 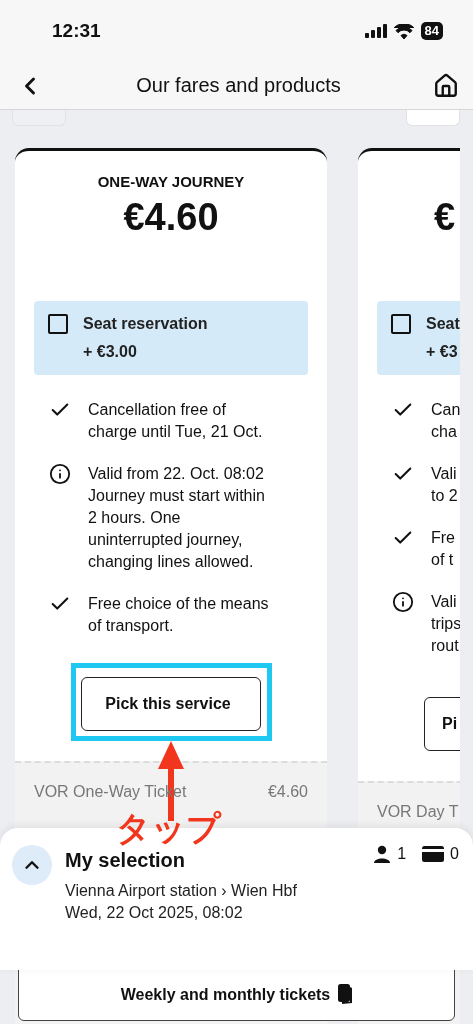 What do you see at coordinates (154, 913) in the screenshot?
I see `date-text: Wed, 22 Oct 2025, 08:02` at bounding box center [154, 913].